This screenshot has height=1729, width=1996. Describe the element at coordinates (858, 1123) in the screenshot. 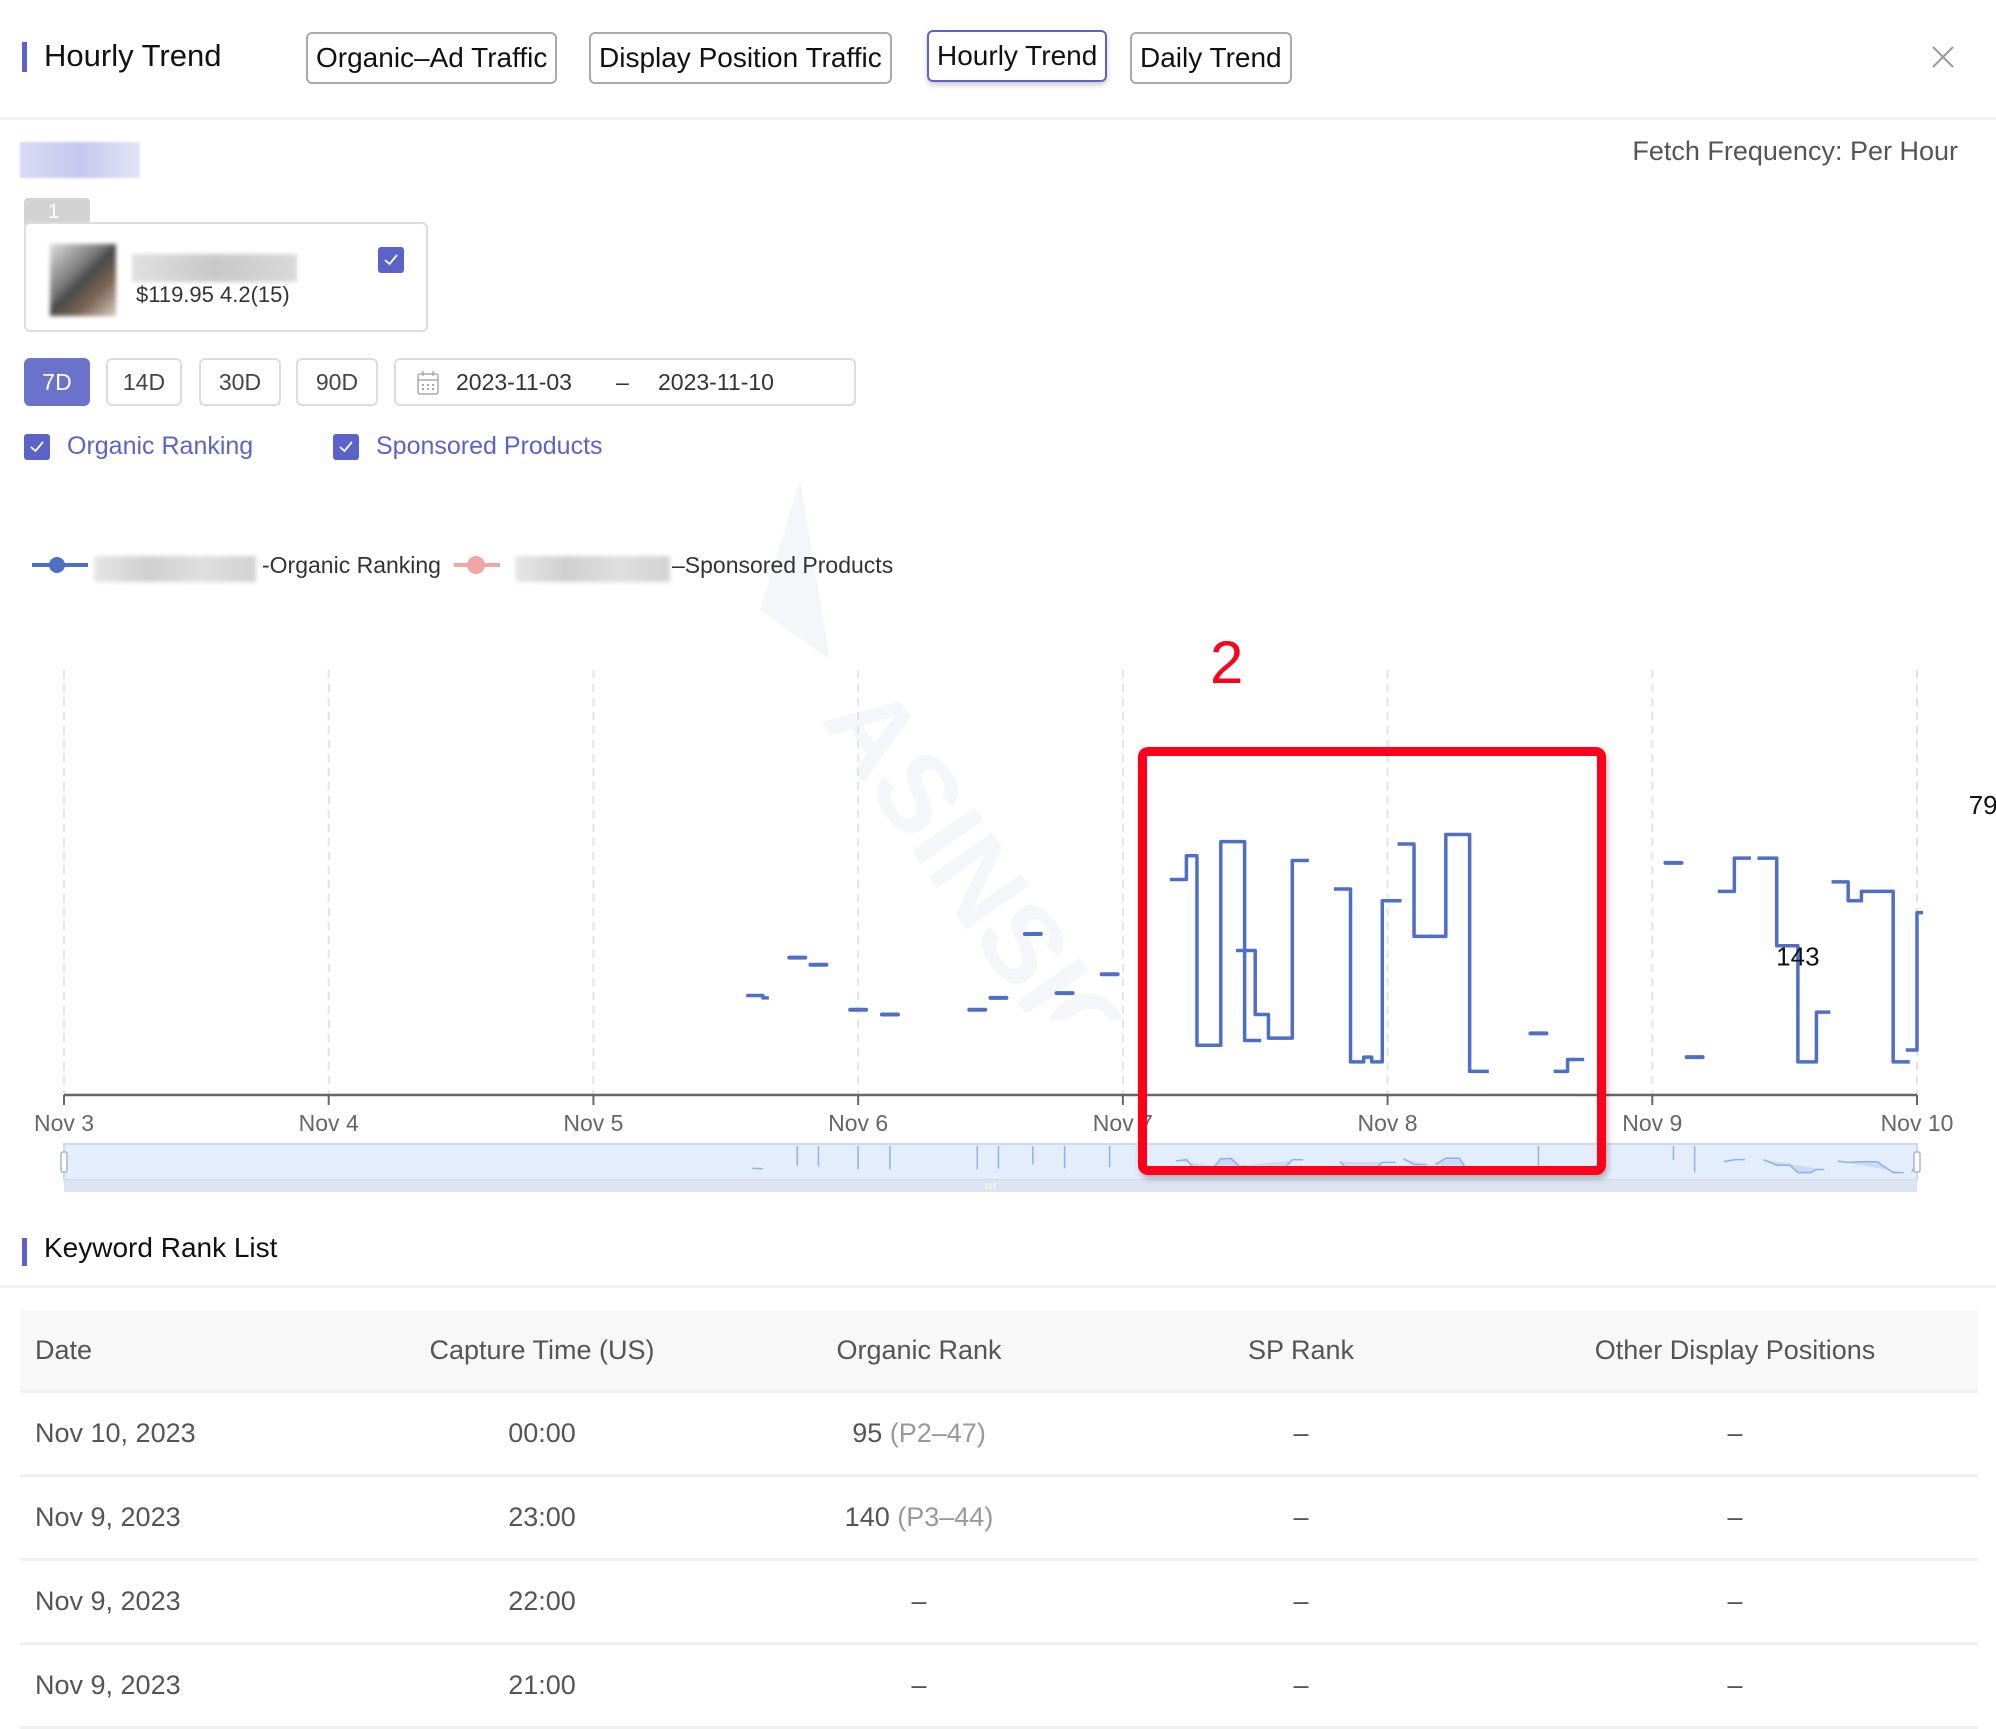

I see `x-tick-label: Nov 6` at that location.